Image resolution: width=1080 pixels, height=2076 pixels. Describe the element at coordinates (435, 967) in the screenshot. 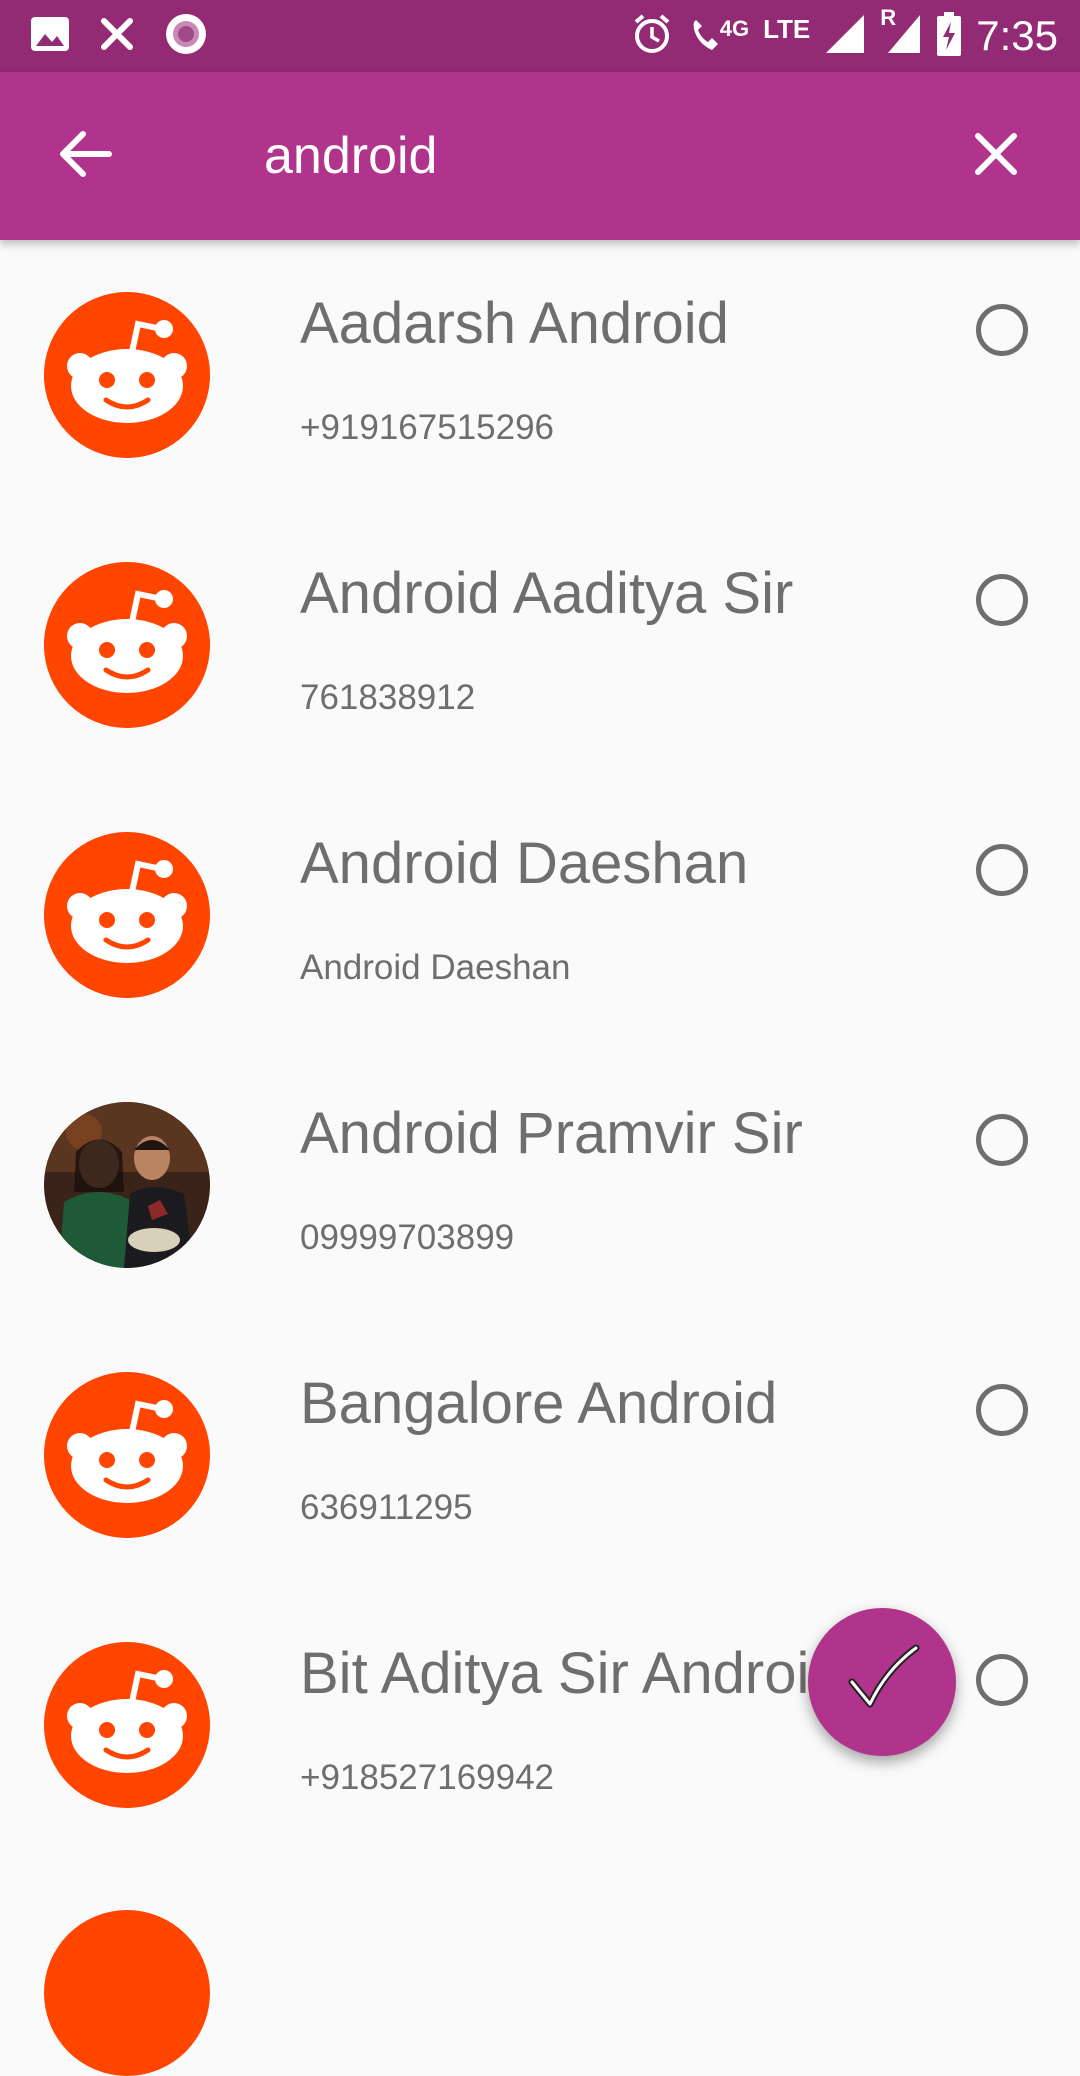

I see `contact-detail: Android Daeshan` at that location.